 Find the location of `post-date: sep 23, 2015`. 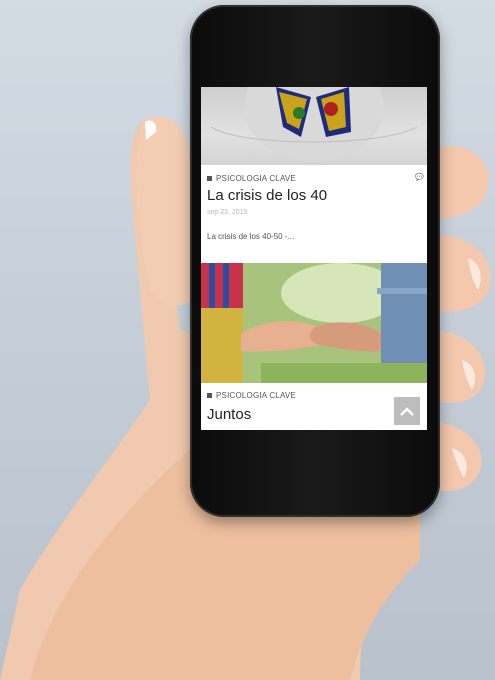

post-date: sep 23, 2015 is located at coordinates (227, 212).